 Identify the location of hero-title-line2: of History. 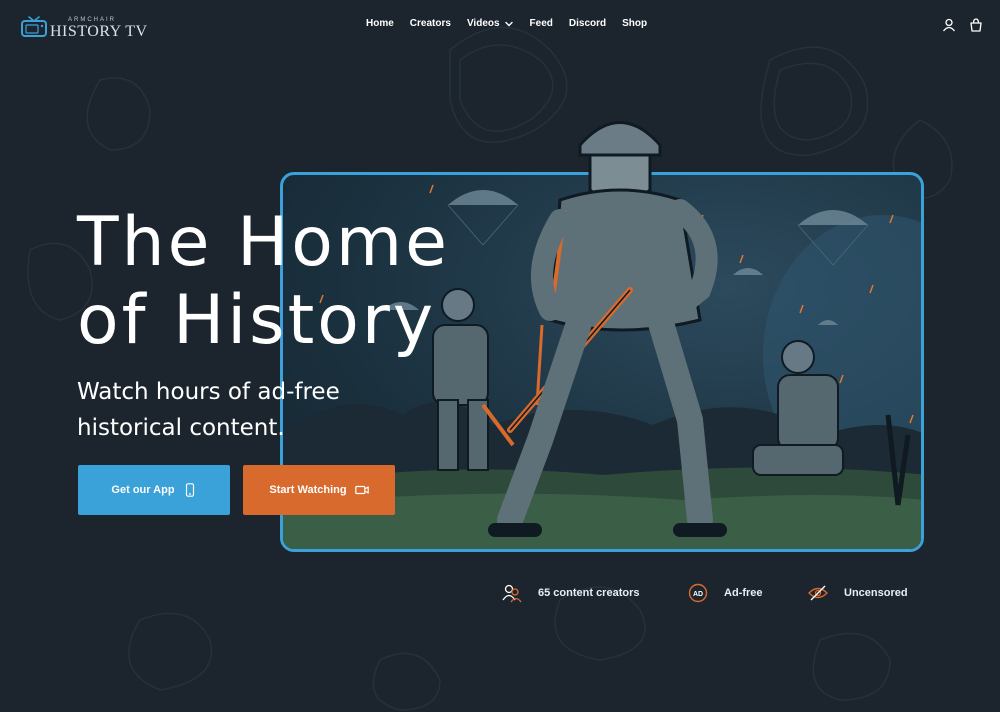
(257, 320).